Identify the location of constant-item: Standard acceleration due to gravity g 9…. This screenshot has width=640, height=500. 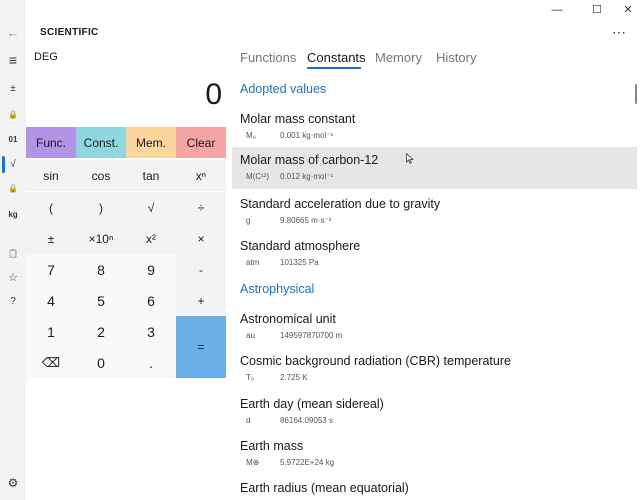
(434, 215).